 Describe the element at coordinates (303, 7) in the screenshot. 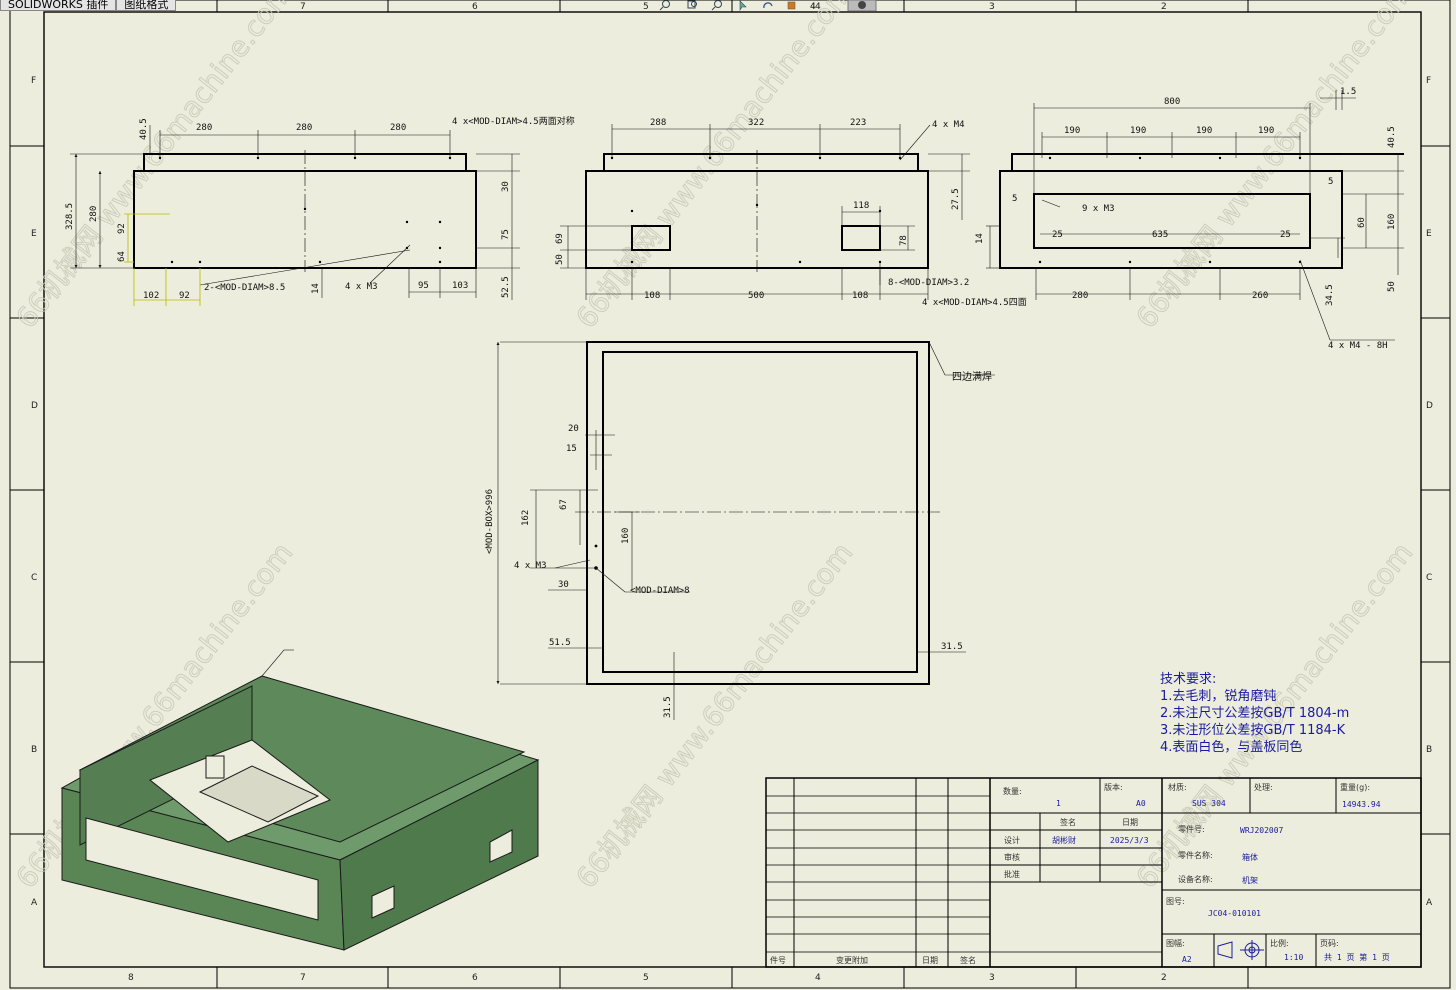

I see `zone-top: 7` at that location.